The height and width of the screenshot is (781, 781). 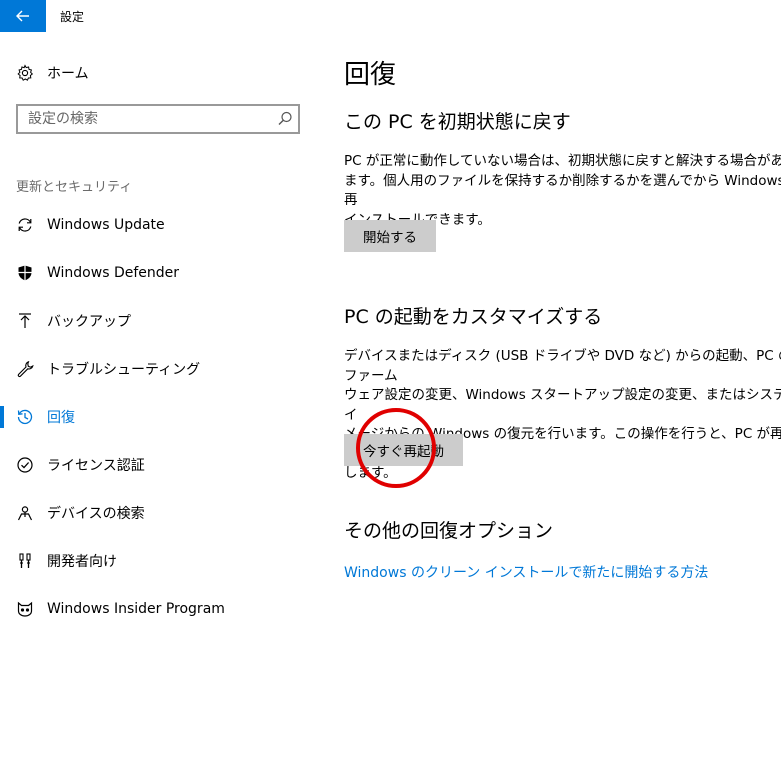 What do you see at coordinates (136, 609) in the screenshot?
I see `sidebar-item-label: Windows Insider Program` at bounding box center [136, 609].